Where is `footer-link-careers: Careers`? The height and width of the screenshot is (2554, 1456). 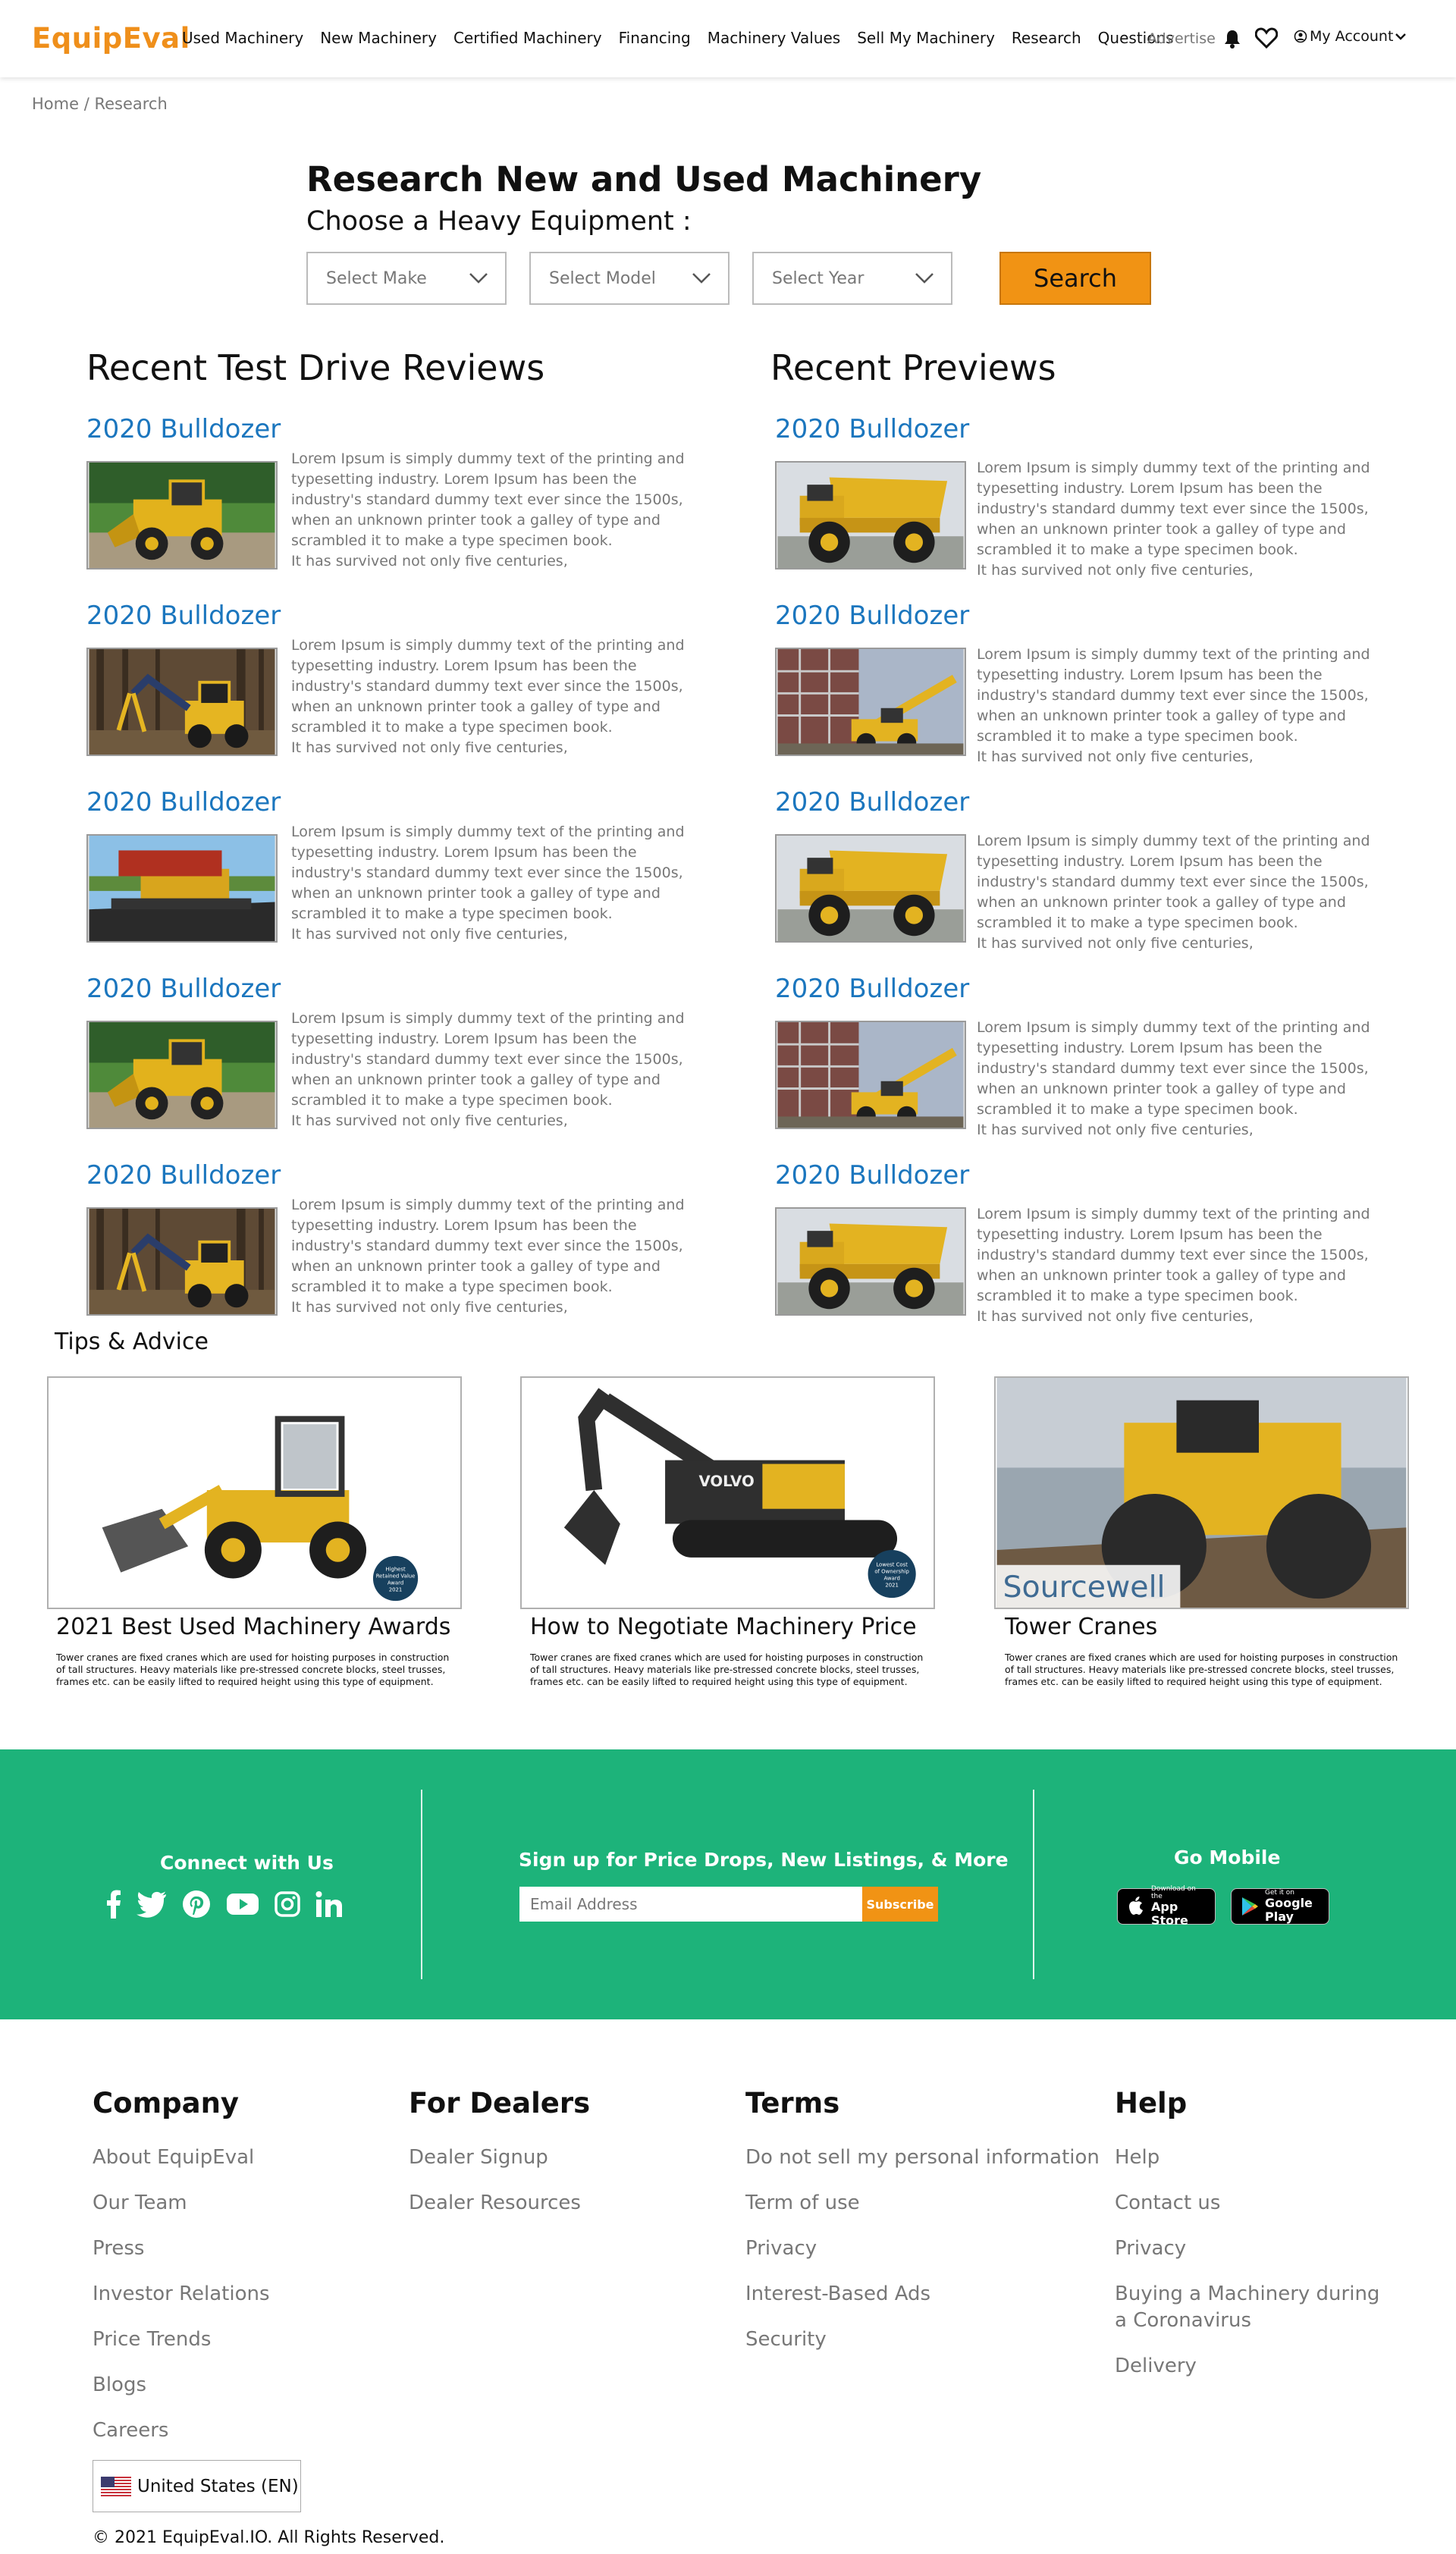
footer-link-careers: Careers is located at coordinates (130, 2430).